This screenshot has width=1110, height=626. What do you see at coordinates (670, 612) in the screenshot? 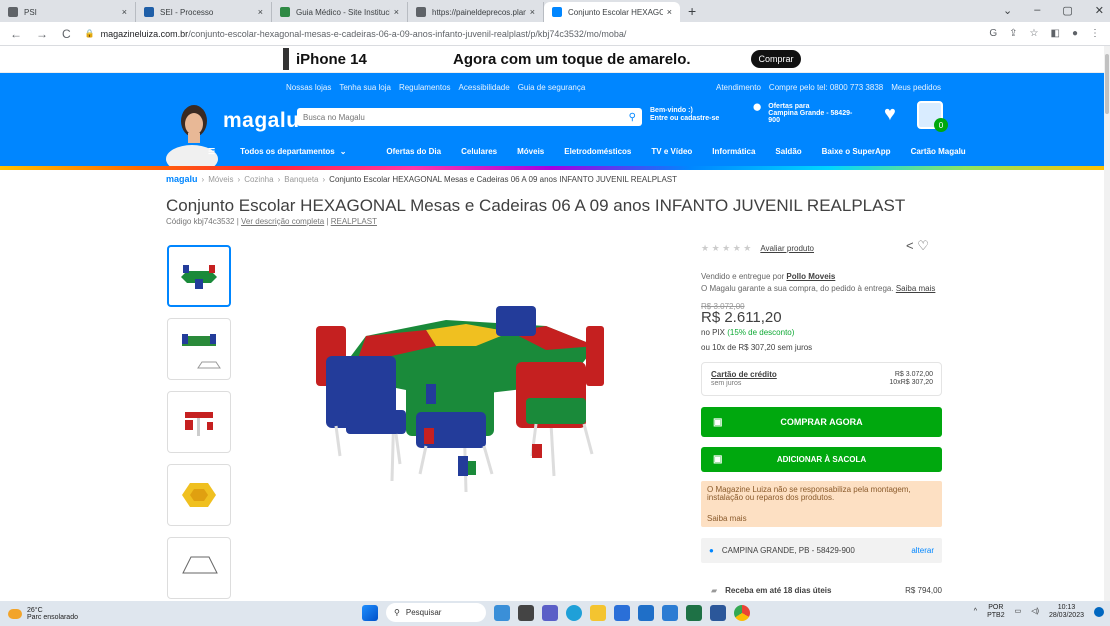
I see `docs-icon` at bounding box center [670, 612].